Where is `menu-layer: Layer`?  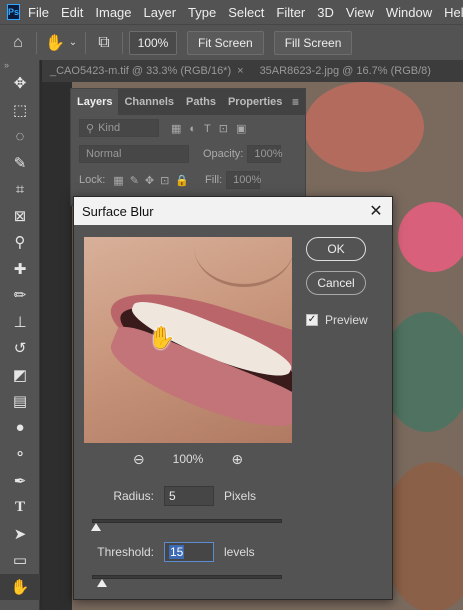
menu-layer: Layer is located at coordinates (160, 12).